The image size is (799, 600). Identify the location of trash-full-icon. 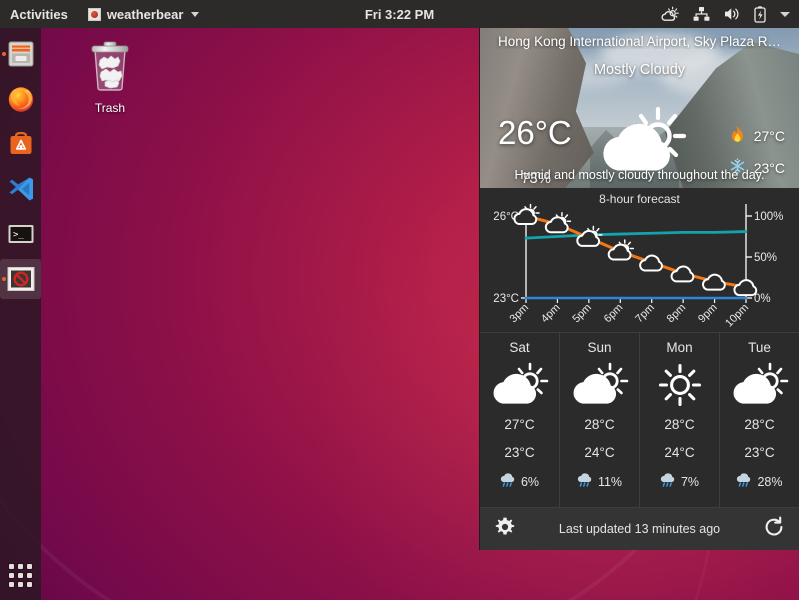
(110, 67).